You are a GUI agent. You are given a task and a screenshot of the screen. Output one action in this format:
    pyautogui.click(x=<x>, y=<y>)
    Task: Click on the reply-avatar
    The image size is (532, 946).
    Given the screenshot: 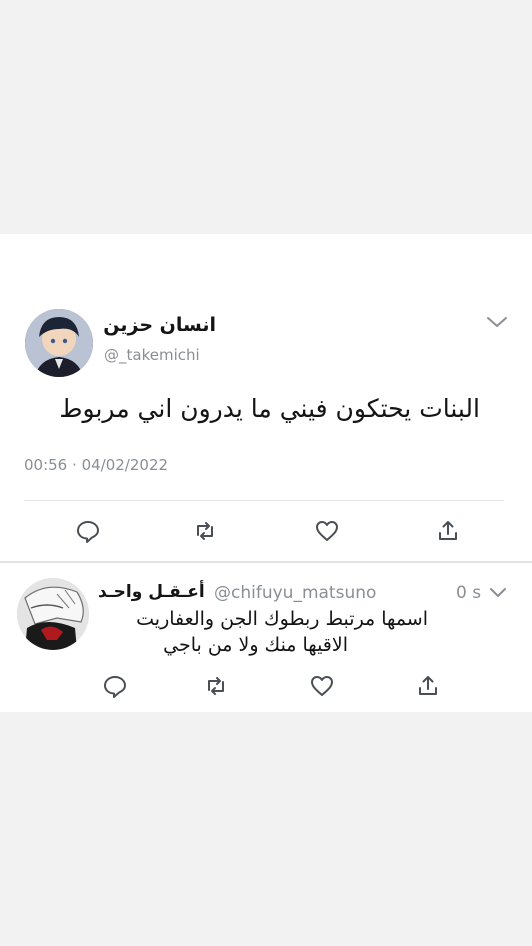 What is the action you would take?
    pyautogui.click(x=53, y=614)
    